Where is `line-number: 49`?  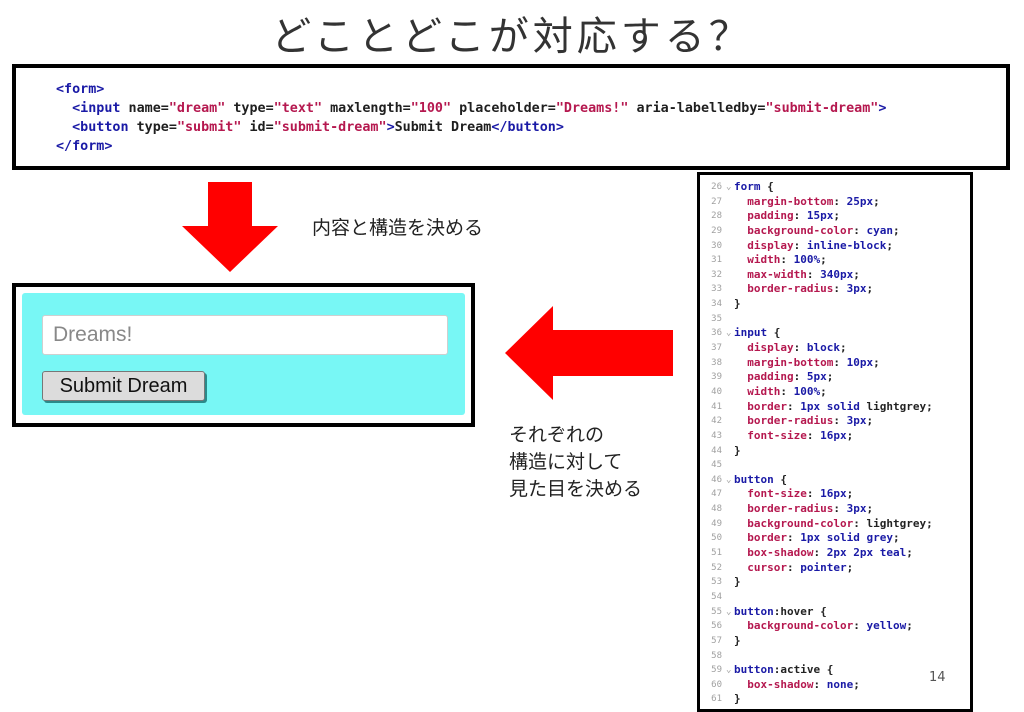
line-number: 49 is located at coordinates (716, 523).